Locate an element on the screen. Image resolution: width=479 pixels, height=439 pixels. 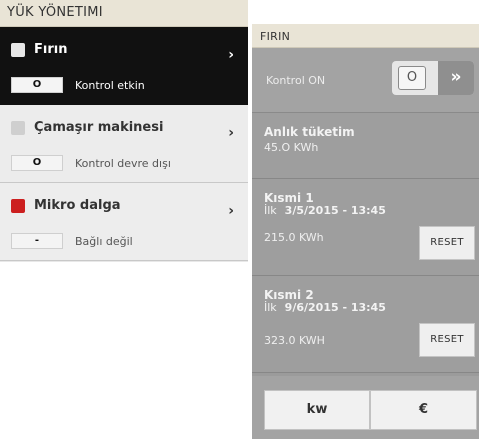
appliance-title-row: Çamaşır makinesi is located at coordinates (87, 127).